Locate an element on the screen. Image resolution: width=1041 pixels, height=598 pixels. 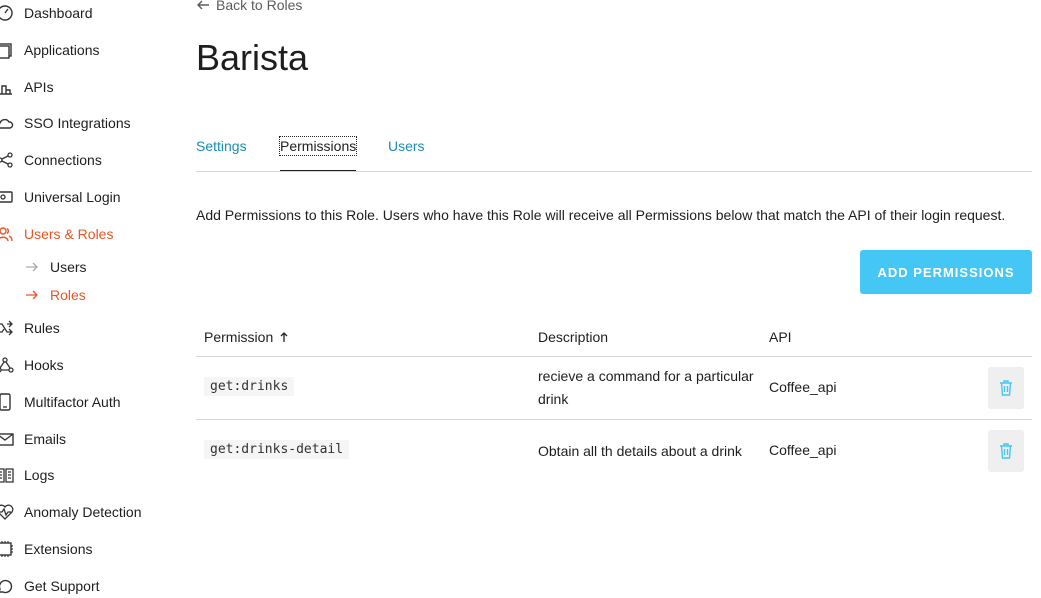
sidebar-item-label: Applications is located at coordinates (62, 50).